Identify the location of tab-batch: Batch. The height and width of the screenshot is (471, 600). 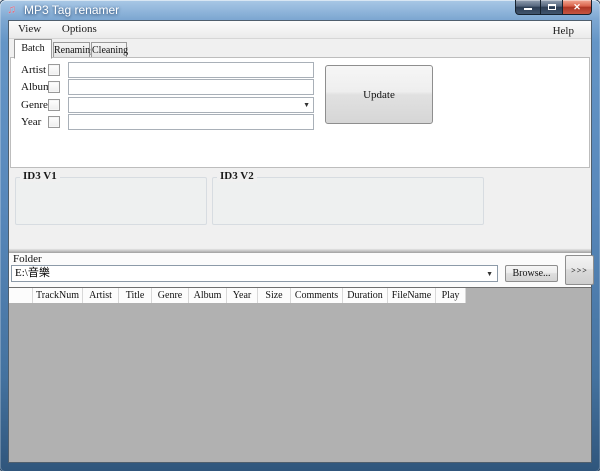
(33, 49).